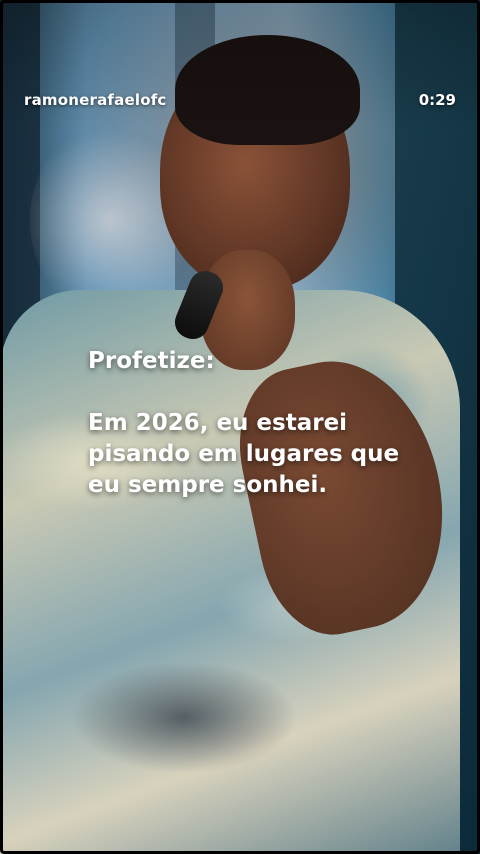  I want to click on caption-line-1: Profetize:, so click(151, 361).